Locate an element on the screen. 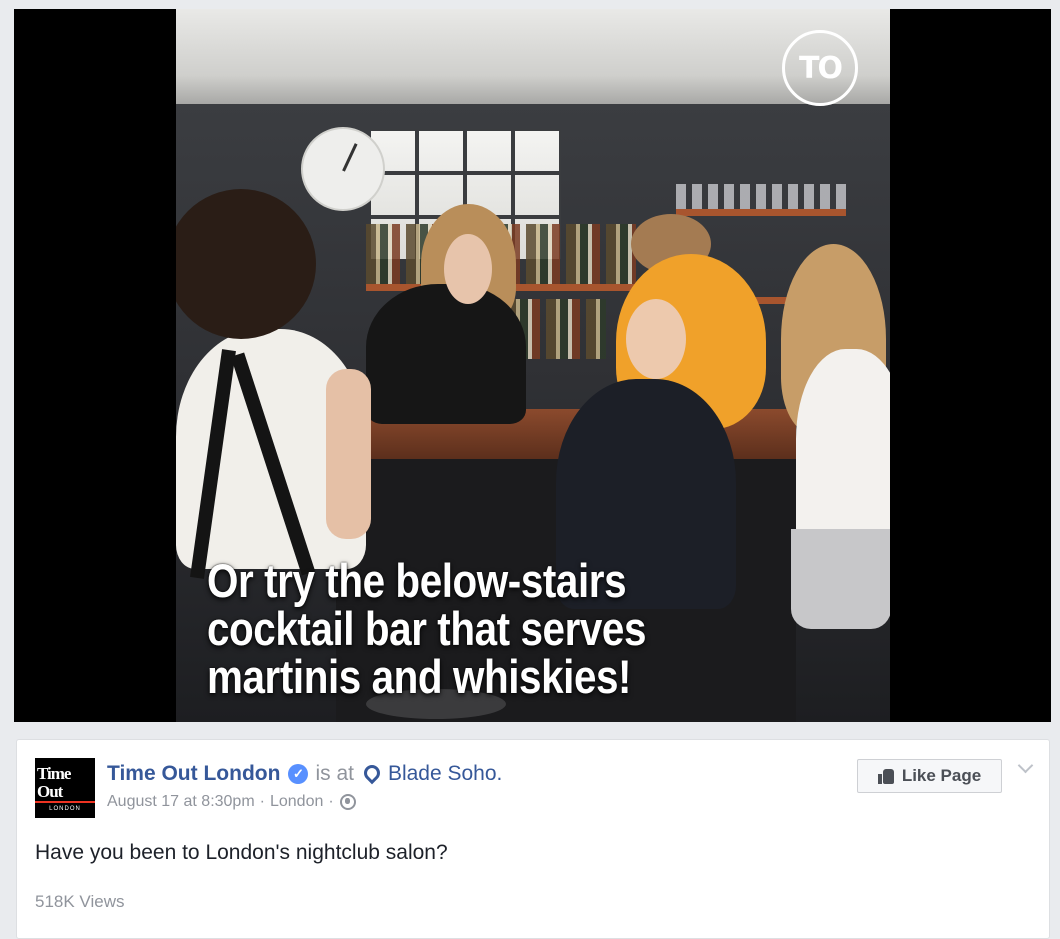 This screenshot has height=939, width=1060. like-page-button: Like Page is located at coordinates (929, 776).